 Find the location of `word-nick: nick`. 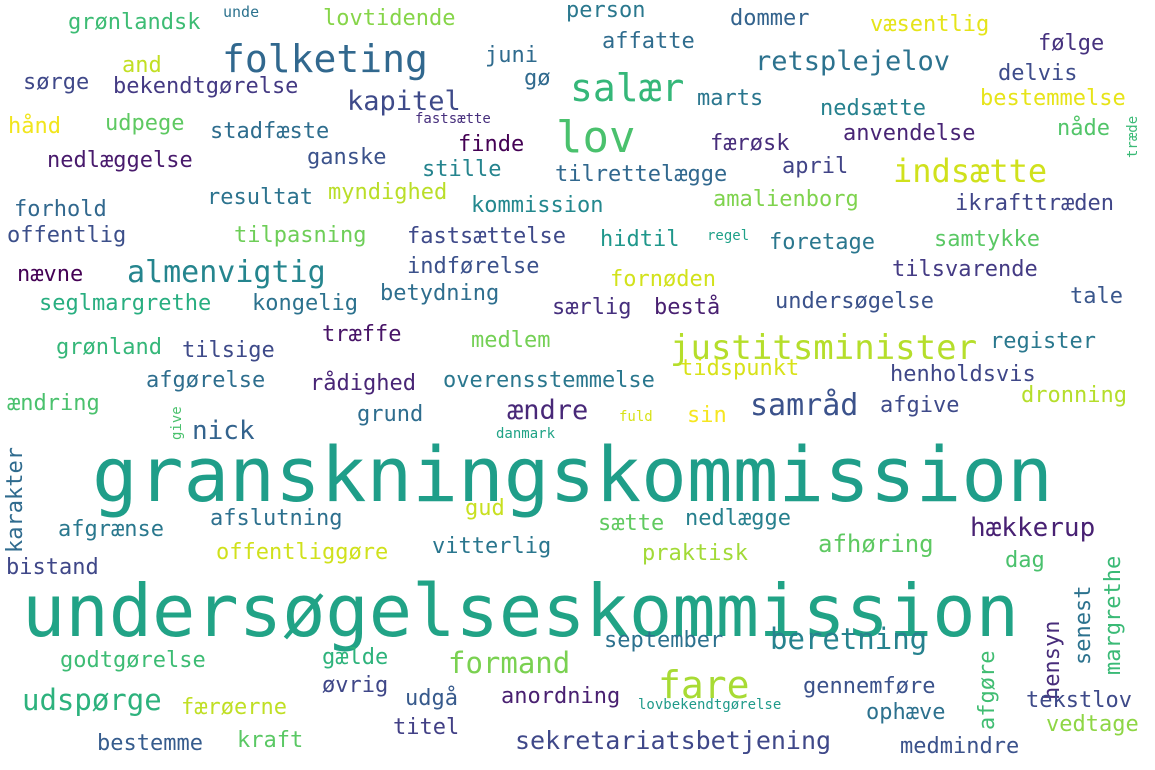

word-nick: nick is located at coordinates (223, 431).